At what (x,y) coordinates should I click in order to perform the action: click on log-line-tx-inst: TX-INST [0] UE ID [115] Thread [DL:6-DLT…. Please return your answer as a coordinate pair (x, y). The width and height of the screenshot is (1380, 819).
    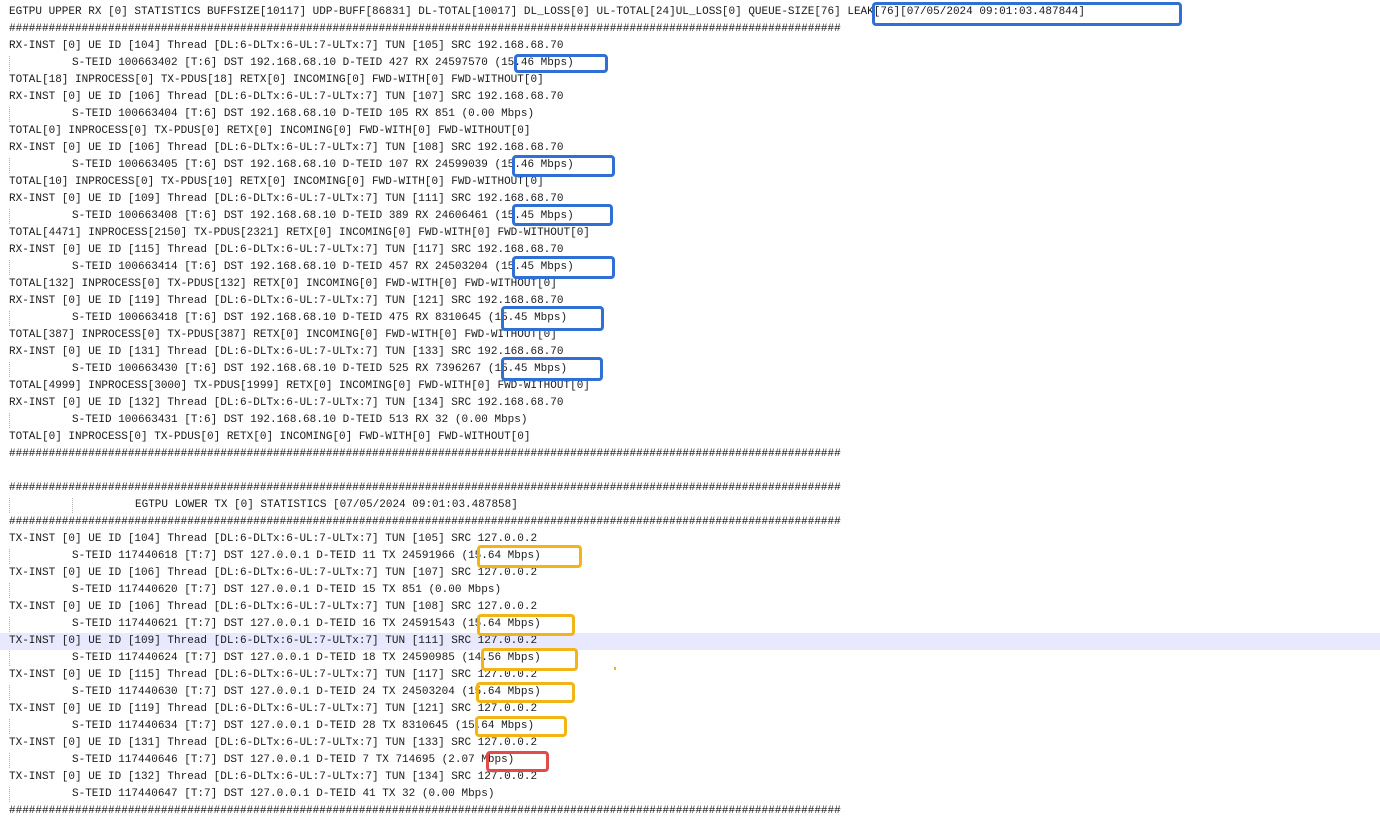
    Looking at the image, I should click on (690, 675).